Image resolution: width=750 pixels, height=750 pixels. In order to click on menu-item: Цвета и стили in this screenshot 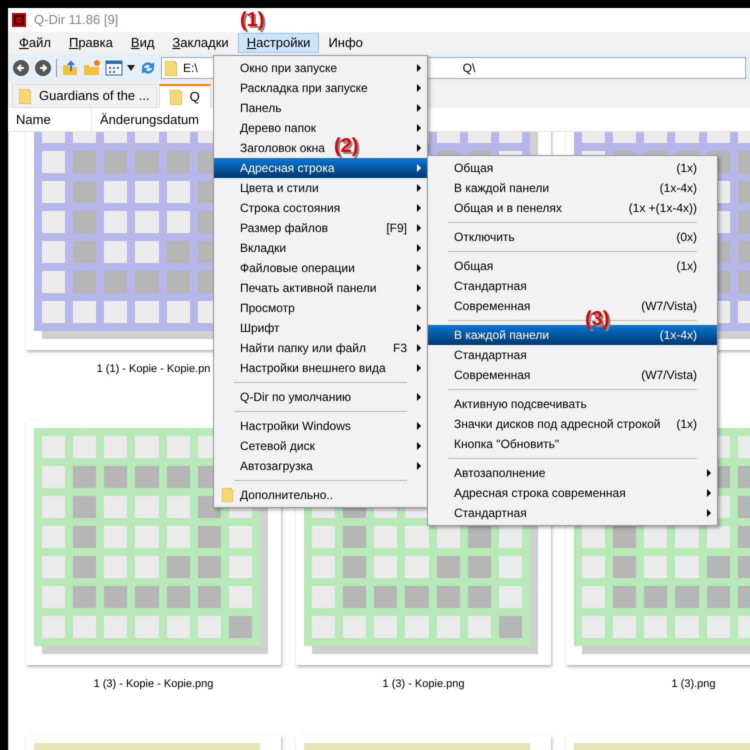, I will do `click(320, 188)`.